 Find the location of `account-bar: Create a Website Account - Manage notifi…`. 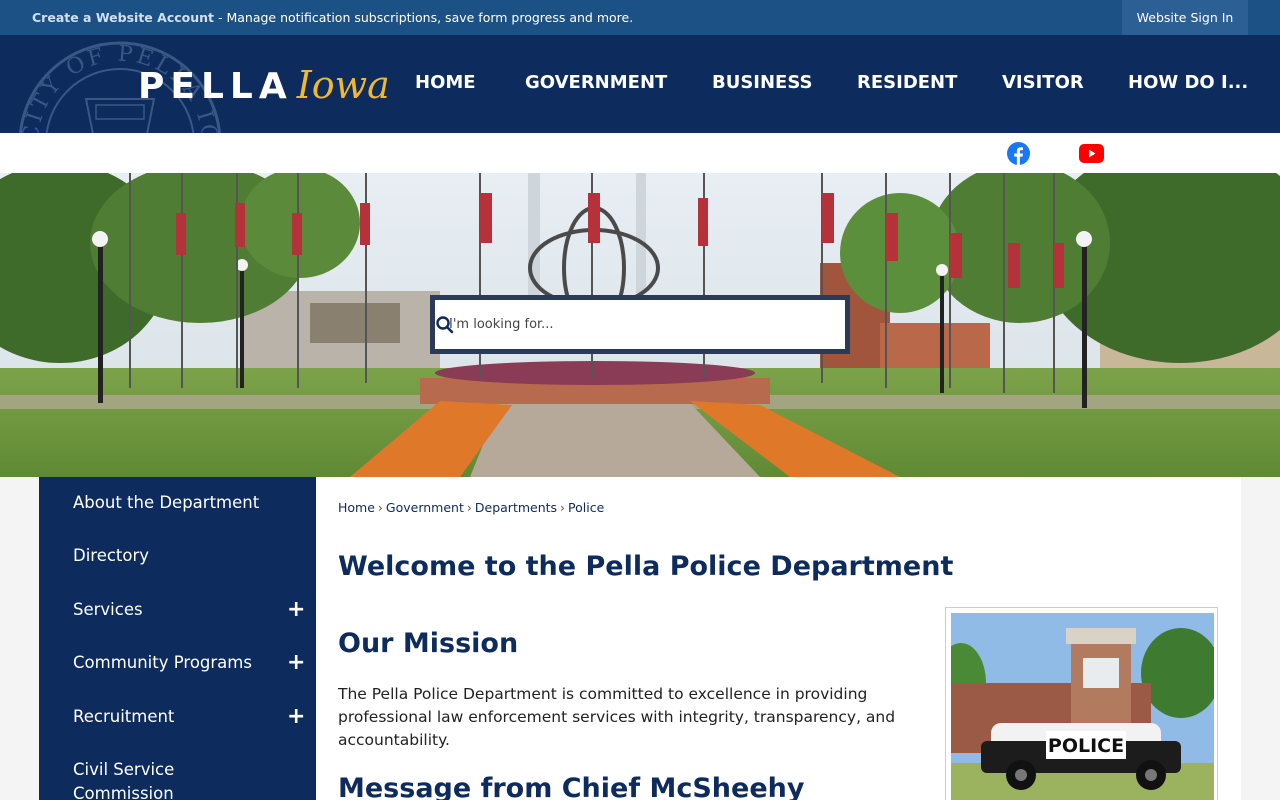

account-bar: Create a Website Account - Manage notifi… is located at coordinates (640, 17).